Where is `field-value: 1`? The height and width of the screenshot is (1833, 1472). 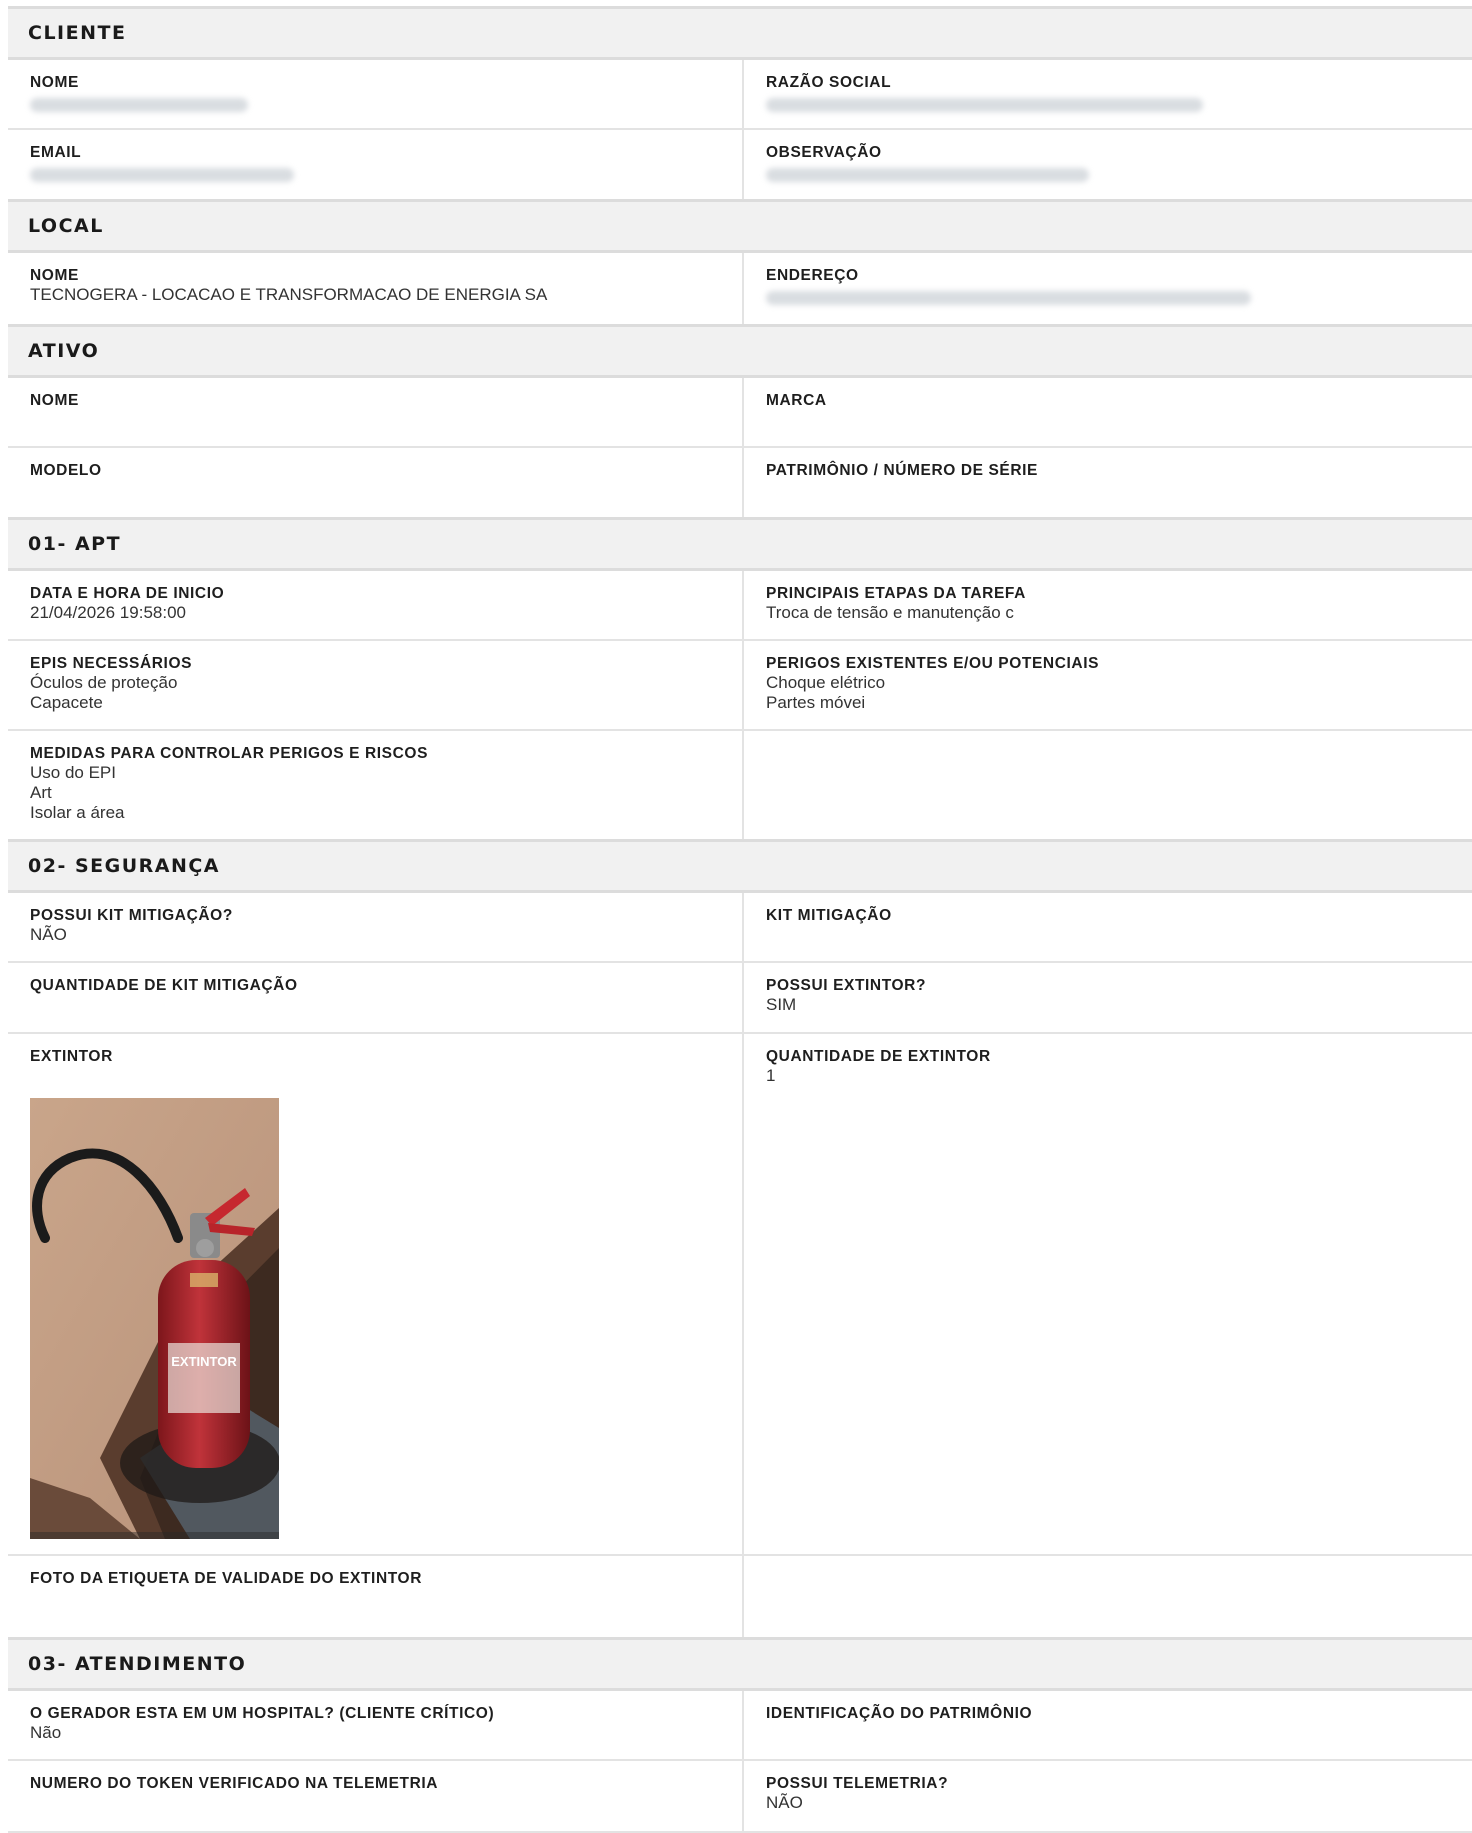 field-value: 1 is located at coordinates (771, 1075).